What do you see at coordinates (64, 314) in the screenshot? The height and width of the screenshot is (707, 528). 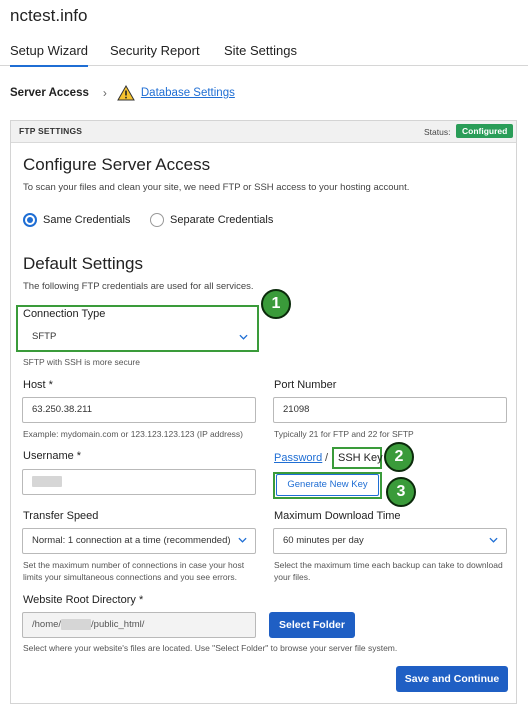 I see `connection-type-label: Connection Type` at bounding box center [64, 314].